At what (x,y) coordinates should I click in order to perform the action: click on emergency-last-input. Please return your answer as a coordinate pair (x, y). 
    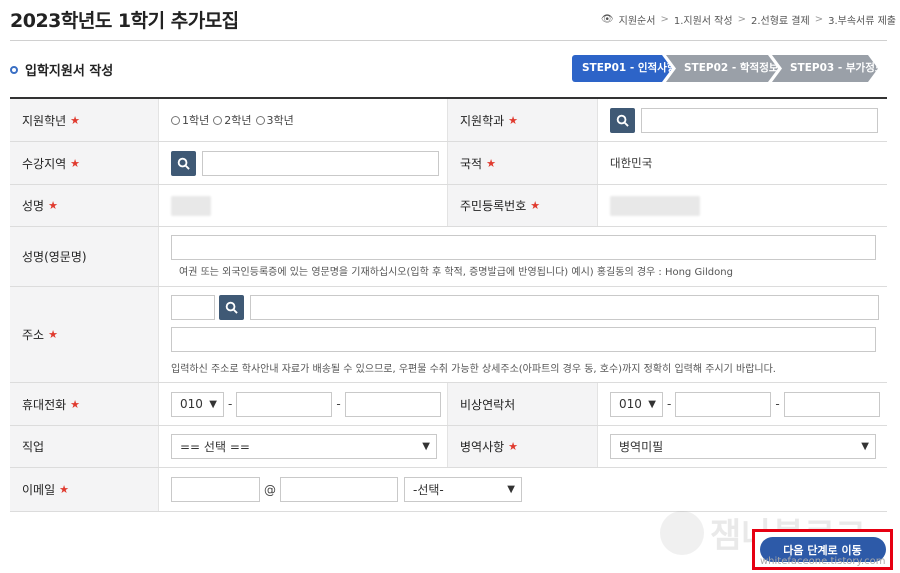
    Looking at the image, I should click on (831, 404).